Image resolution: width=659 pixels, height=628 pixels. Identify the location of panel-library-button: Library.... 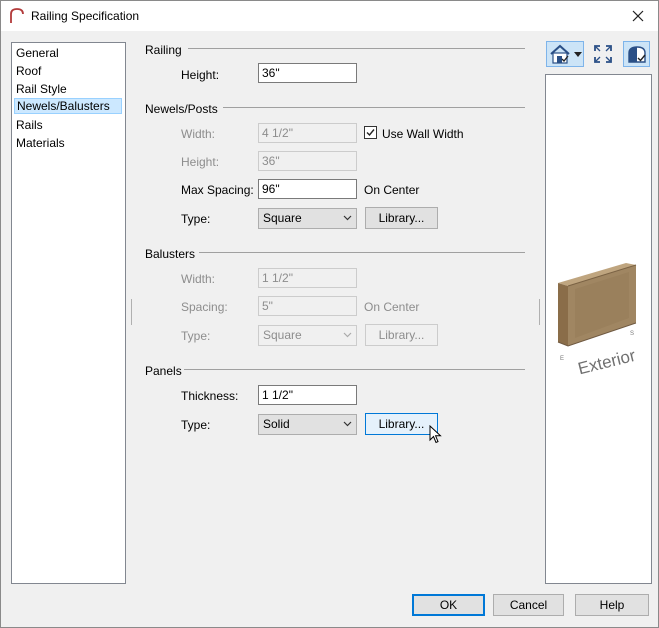
(401, 424).